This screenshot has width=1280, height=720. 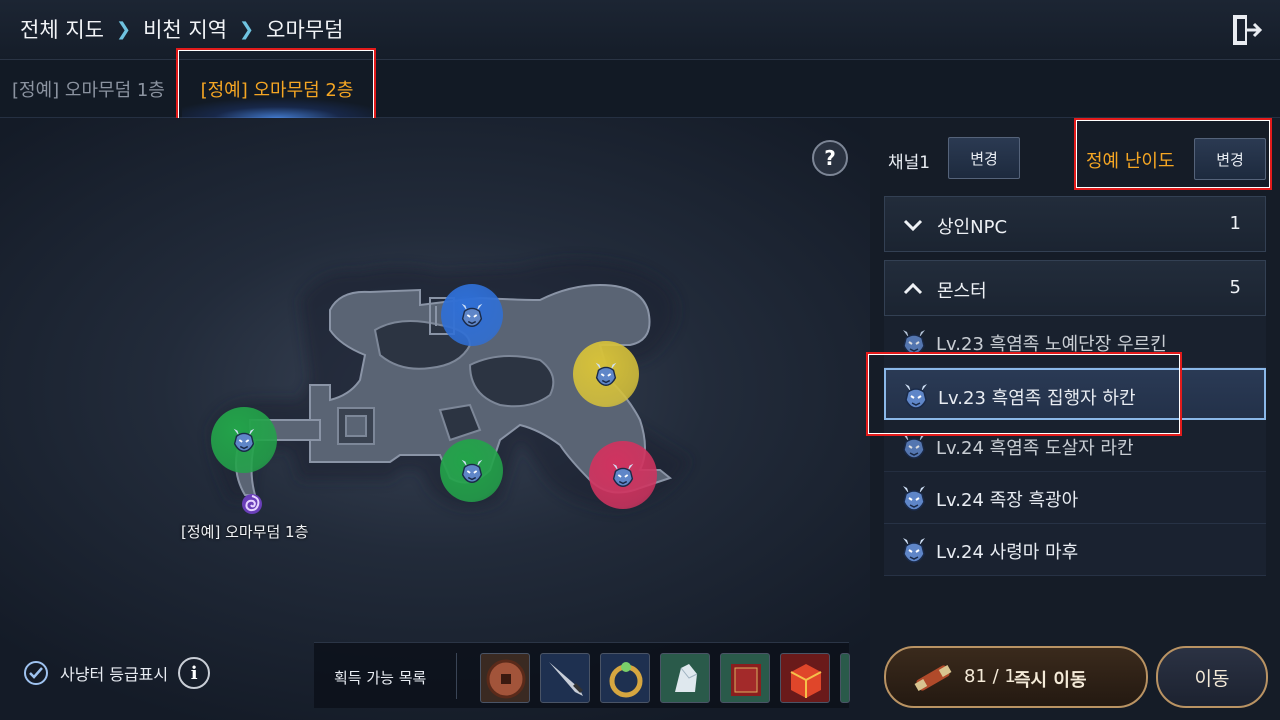 What do you see at coordinates (1007, 552) in the screenshot?
I see `monster-name: Lv.24 사령마 마후` at bounding box center [1007, 552].